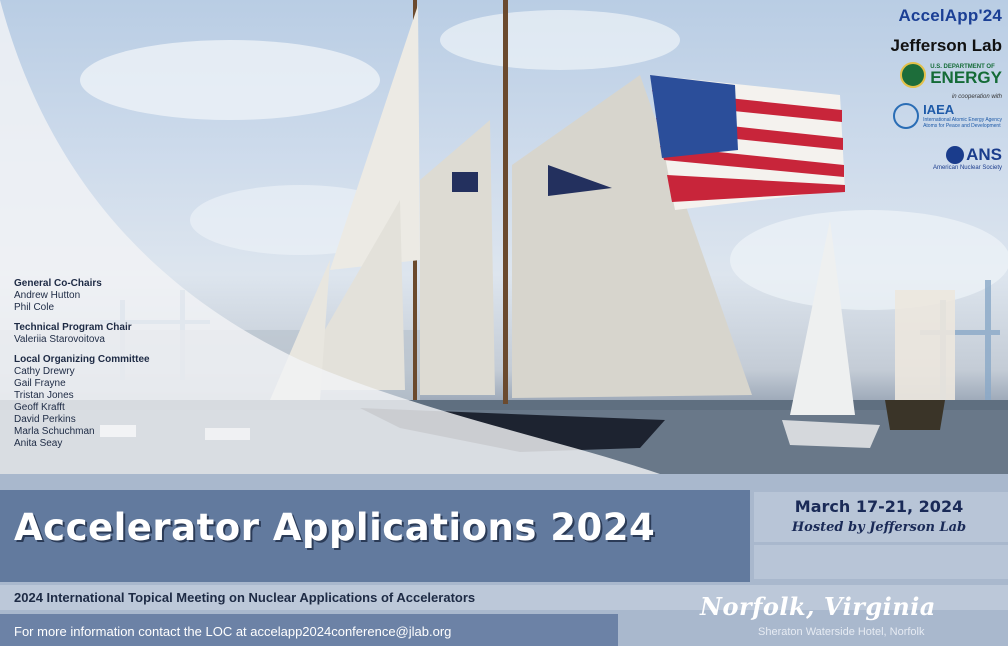  What do you see at coordinates (942, 158) in the screenshot?
I see `ans-logo: ANS American Nuclear Society` at bounding box center [942, 158].